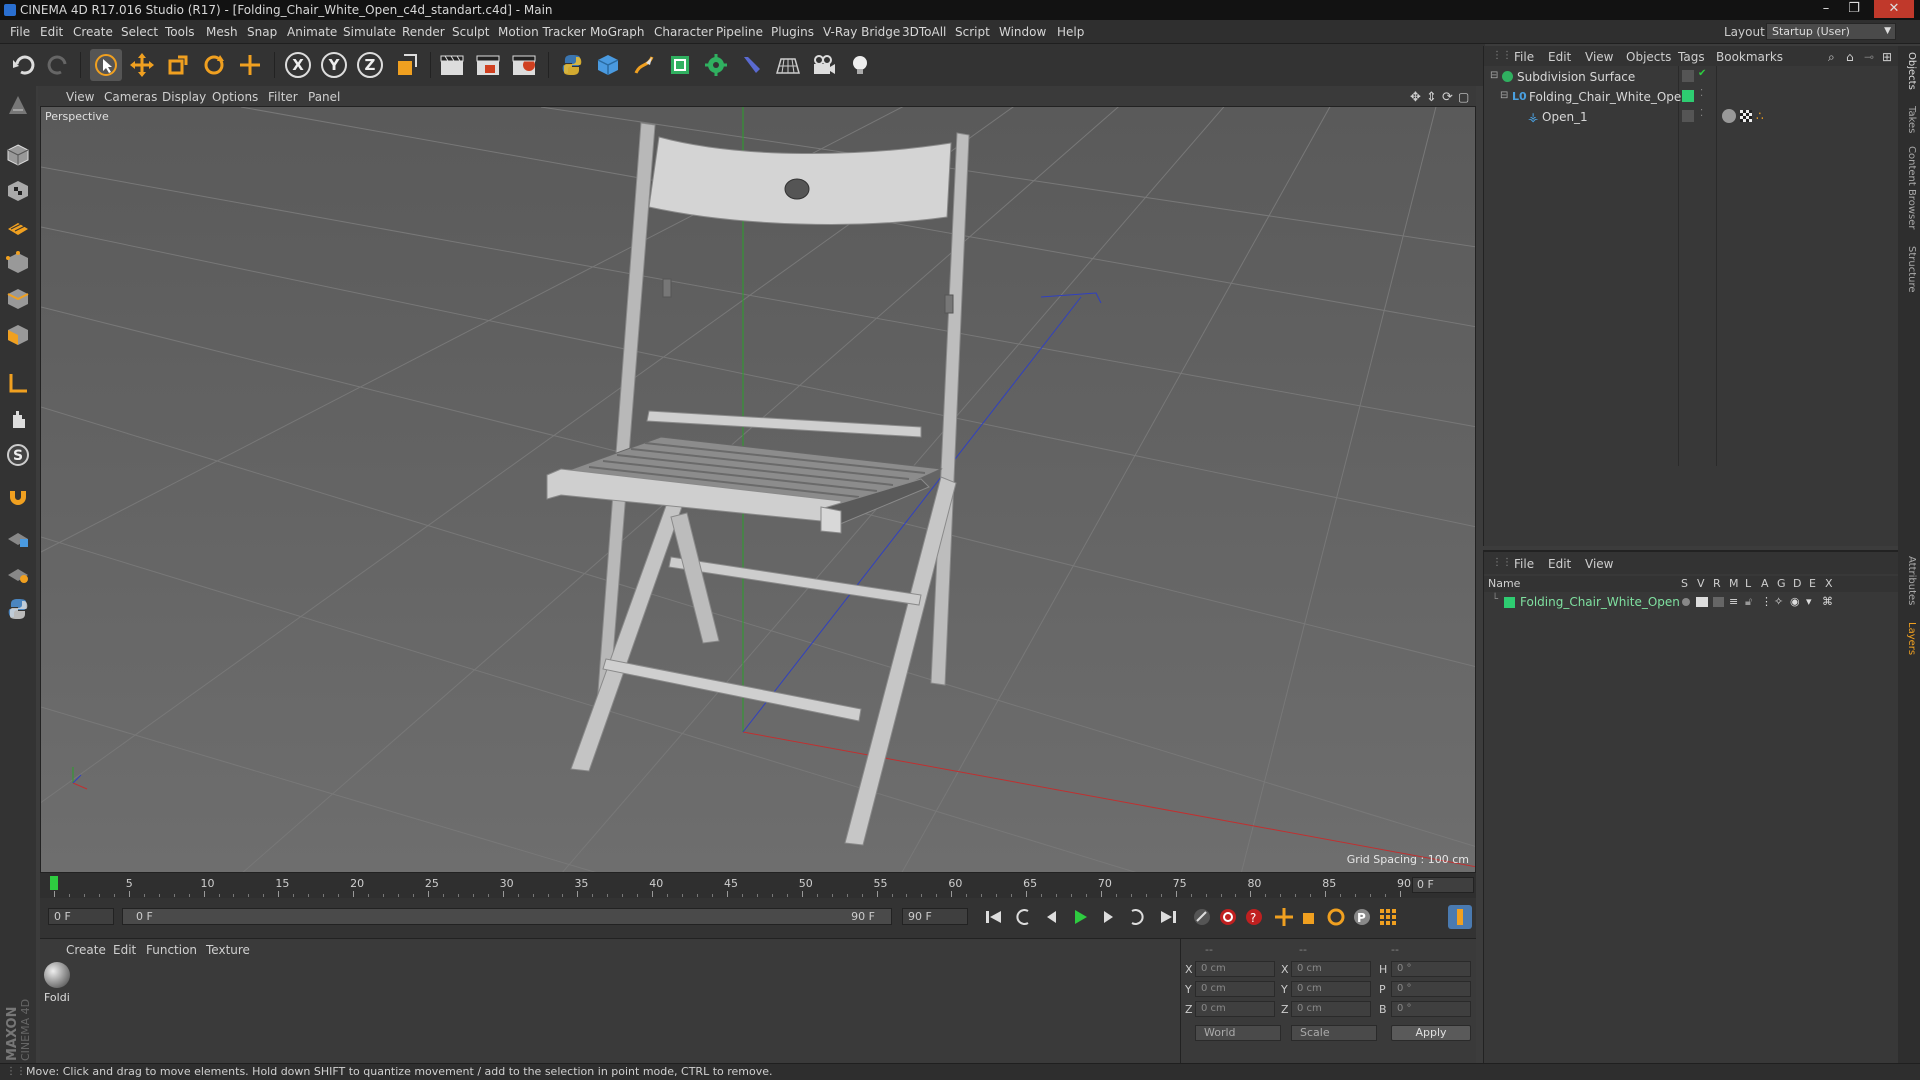  Describe the element at coordinates (507, 916) in the screenshot. I see `frame-range-slider: 0 F 90 F` at that location.